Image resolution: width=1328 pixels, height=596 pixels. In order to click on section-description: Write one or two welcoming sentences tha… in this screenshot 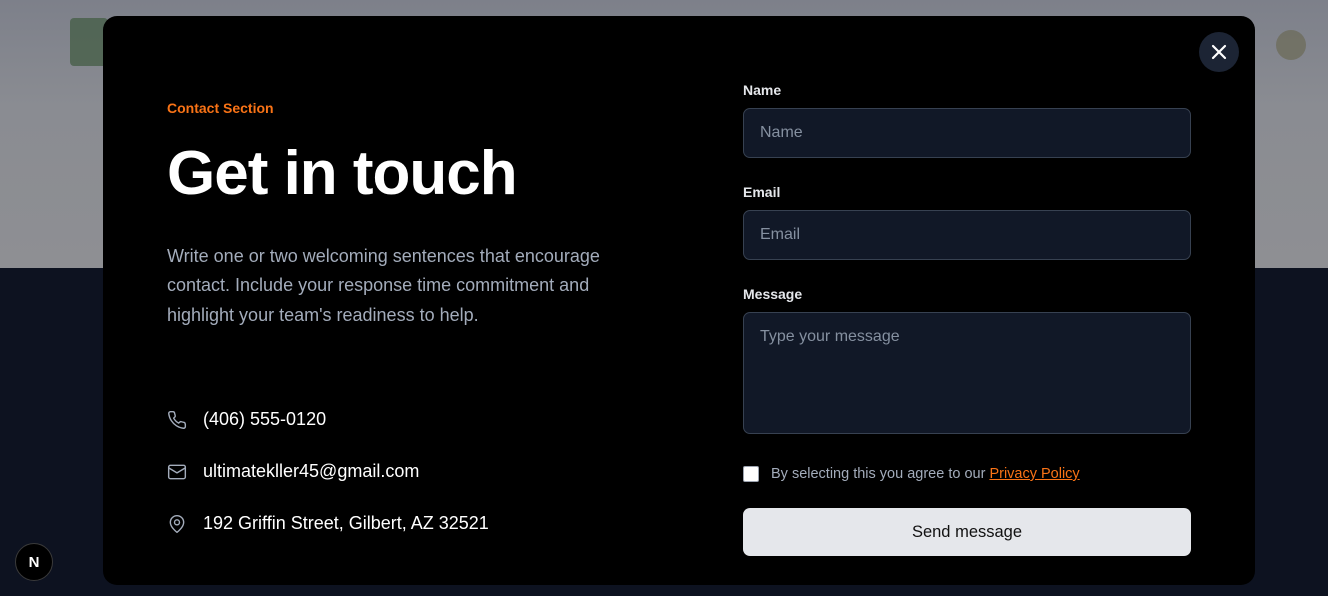, I will do `click(383, 285)`.